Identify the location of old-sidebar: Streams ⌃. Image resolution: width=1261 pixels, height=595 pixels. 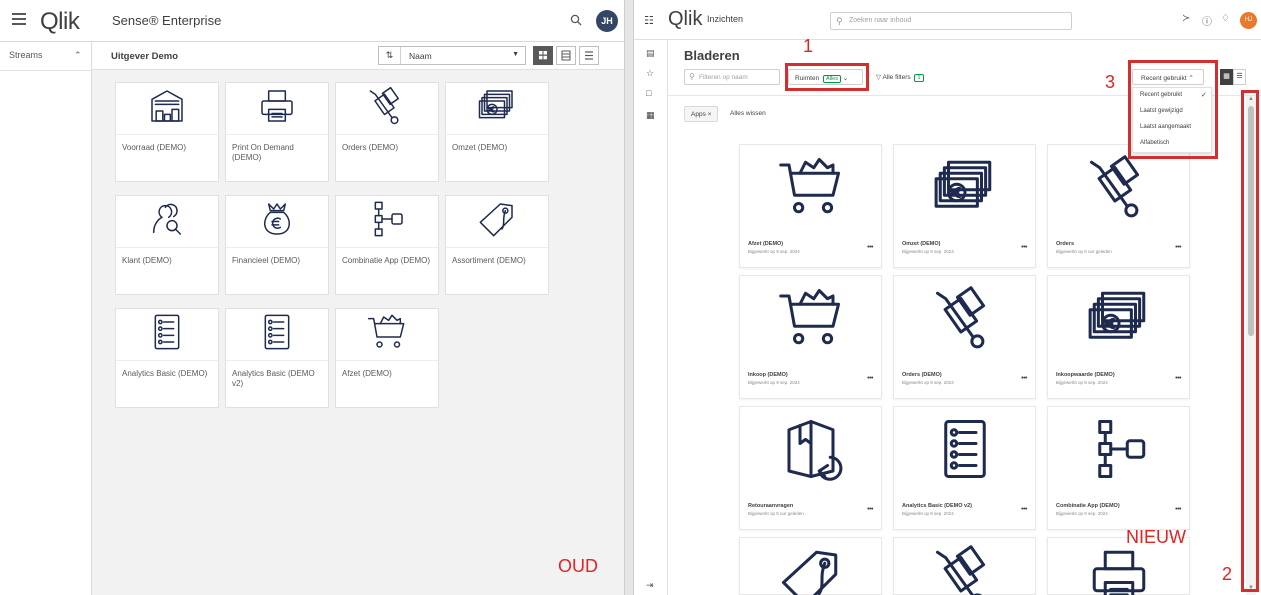
(46, 318).